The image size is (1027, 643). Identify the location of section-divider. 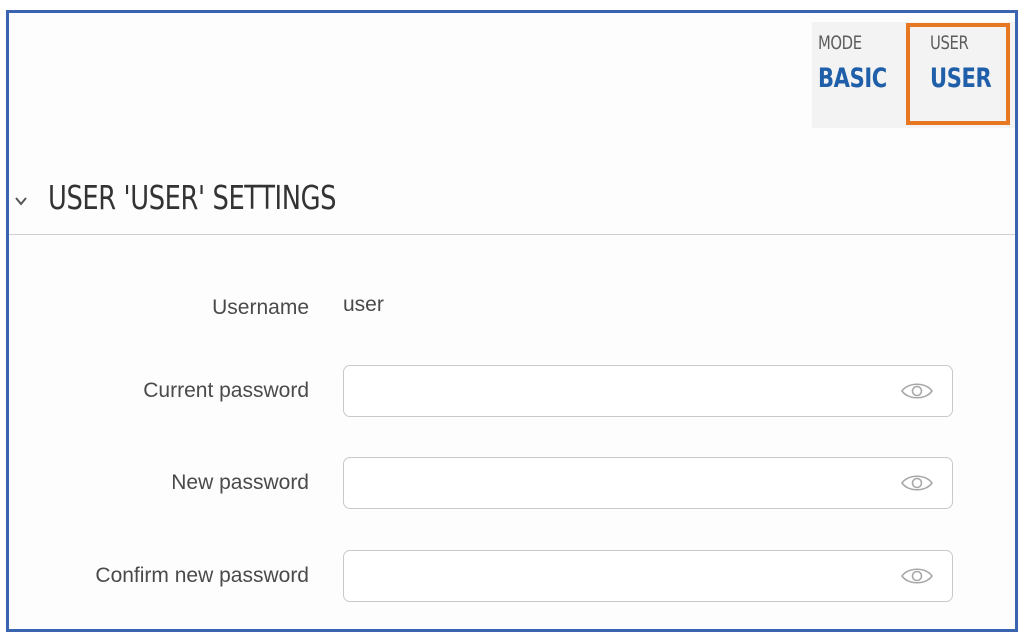
(512, 234).